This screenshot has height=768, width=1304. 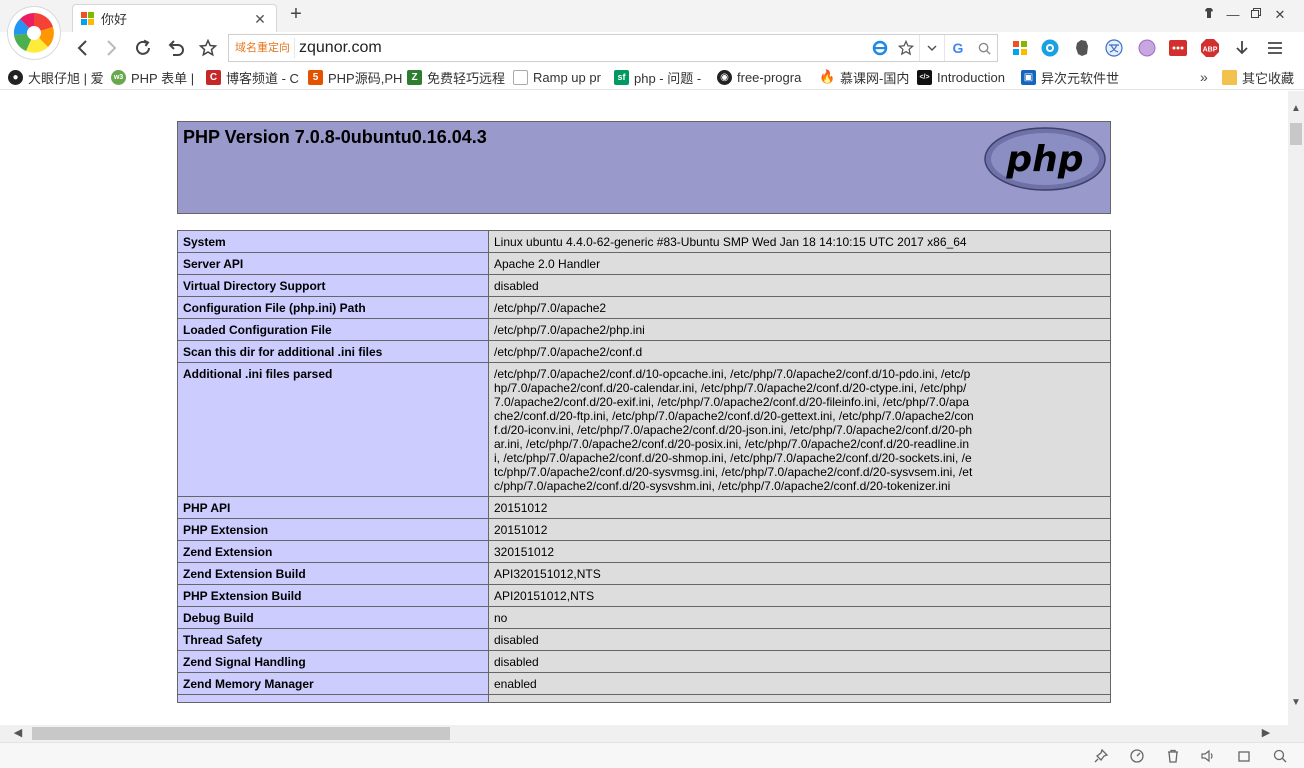 I want to click on csdn-favicon-icon: C, so click(x=213, y=77).